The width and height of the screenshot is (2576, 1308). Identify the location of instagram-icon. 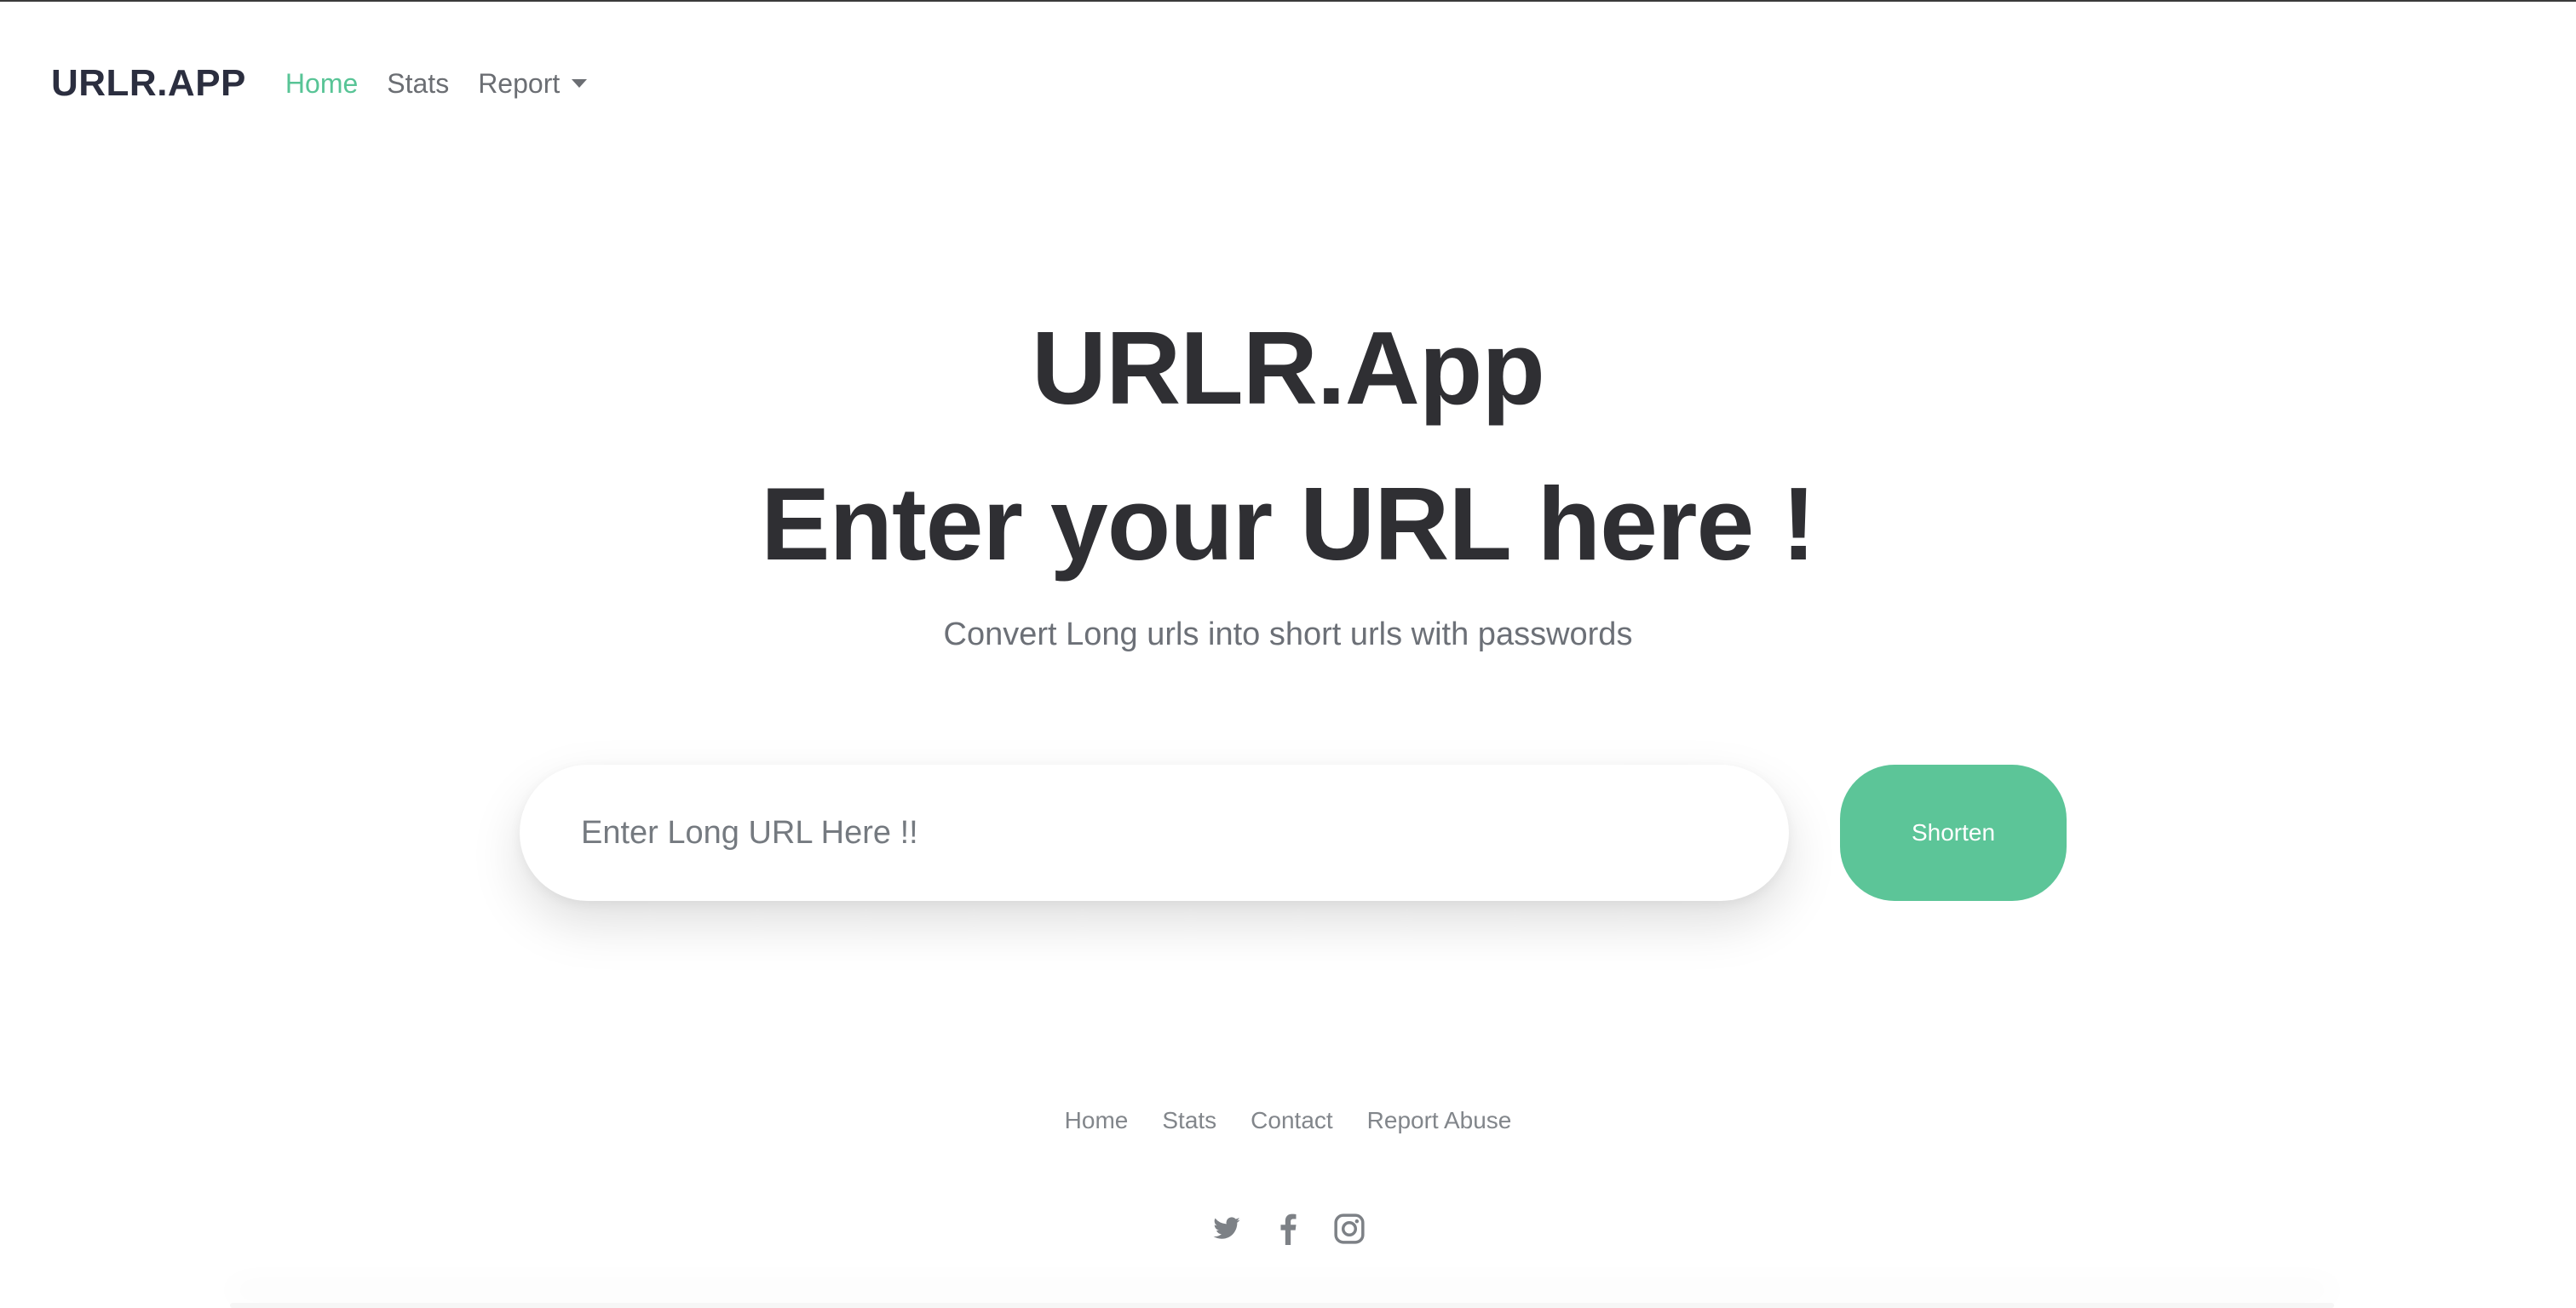
(1350, 1229).